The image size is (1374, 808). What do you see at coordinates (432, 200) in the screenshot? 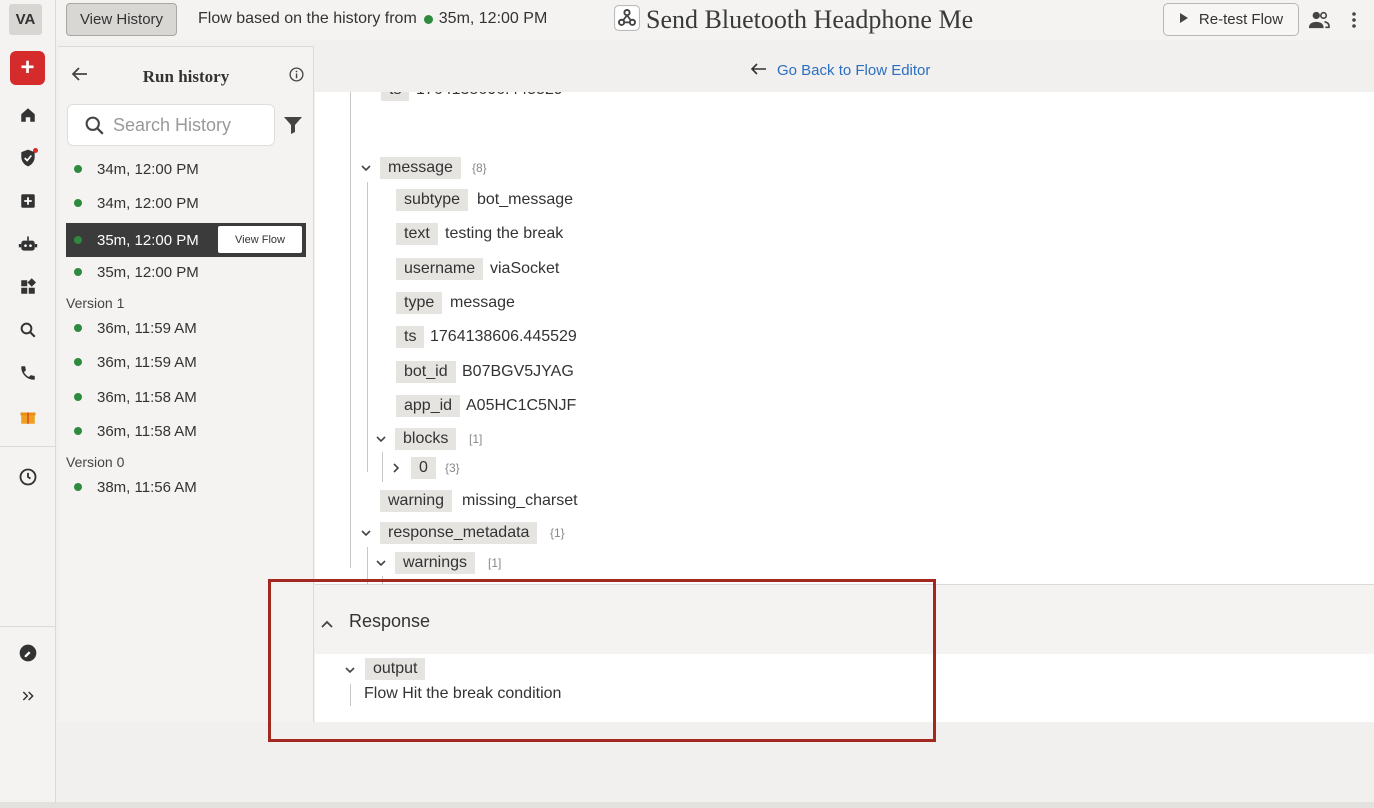
I see `tree-key: subtype` at bounding box center [432, 200].